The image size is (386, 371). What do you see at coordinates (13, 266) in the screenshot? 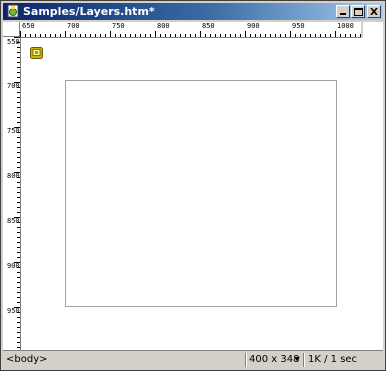
I see `ruler-label: 900` at bounding box center [13, 266].